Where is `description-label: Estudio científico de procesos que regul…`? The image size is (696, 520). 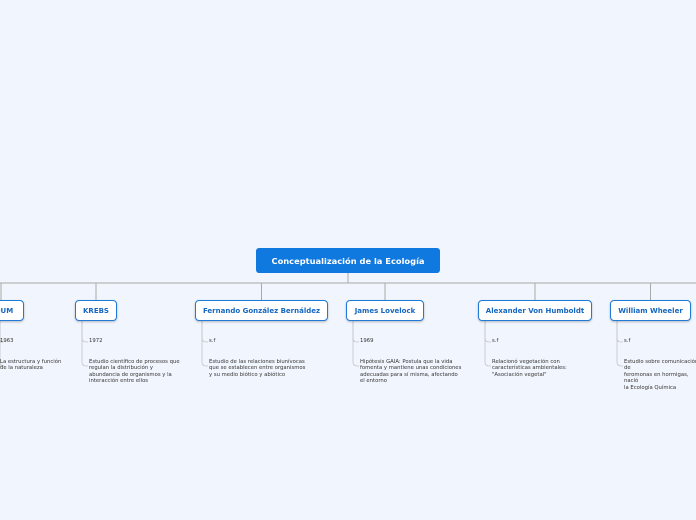
description-label: Estudio científico de procesos que regul… is located at coordinates (139, 372).